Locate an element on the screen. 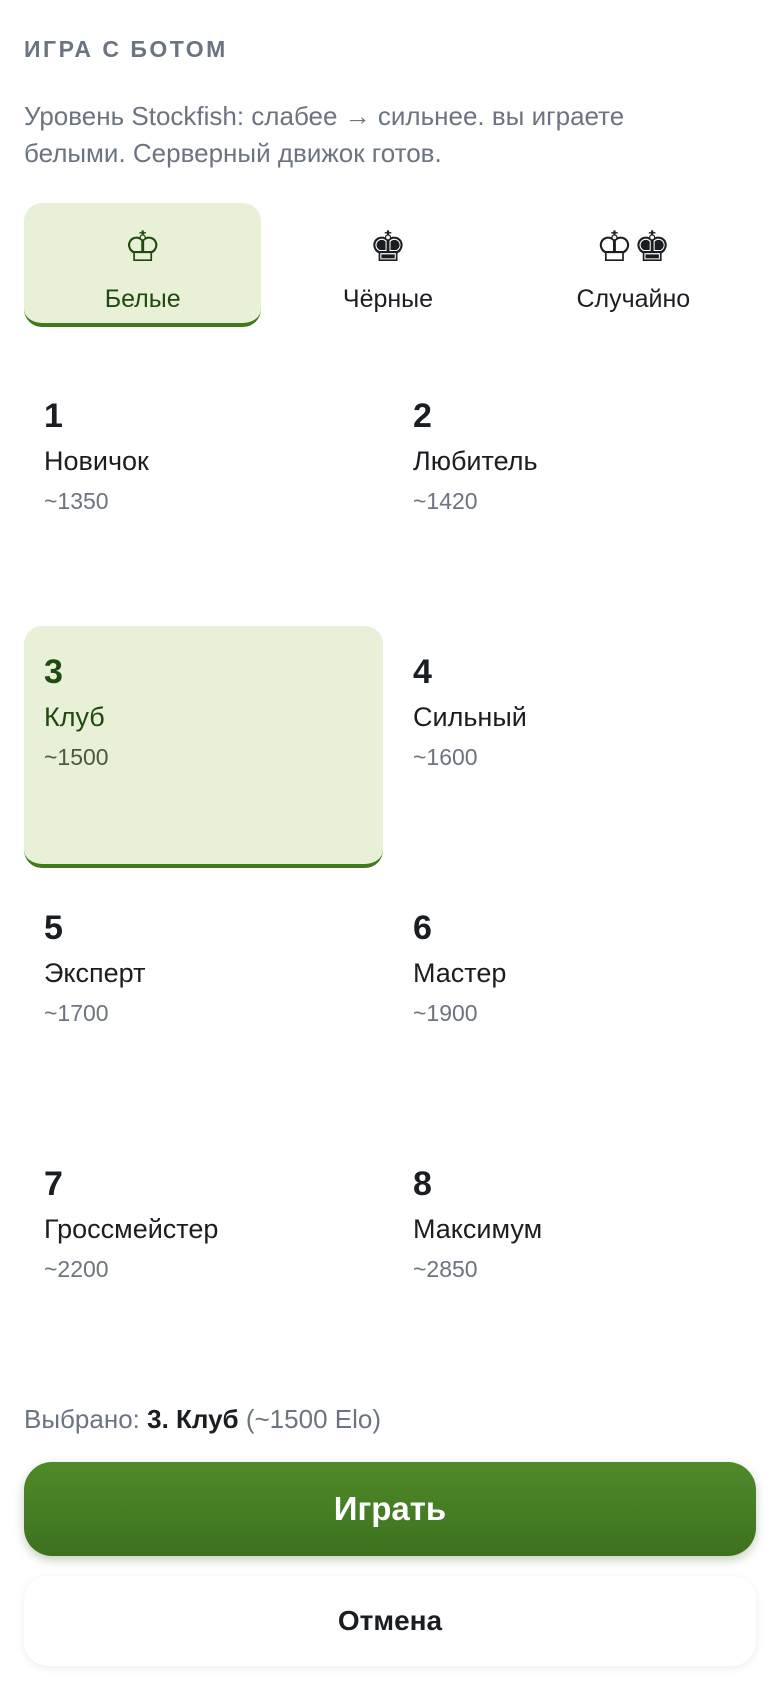 Image resolution: width=780 pixels, height=1688 pixels. level-elo: ~1600 is located at coordinates (445, 757).